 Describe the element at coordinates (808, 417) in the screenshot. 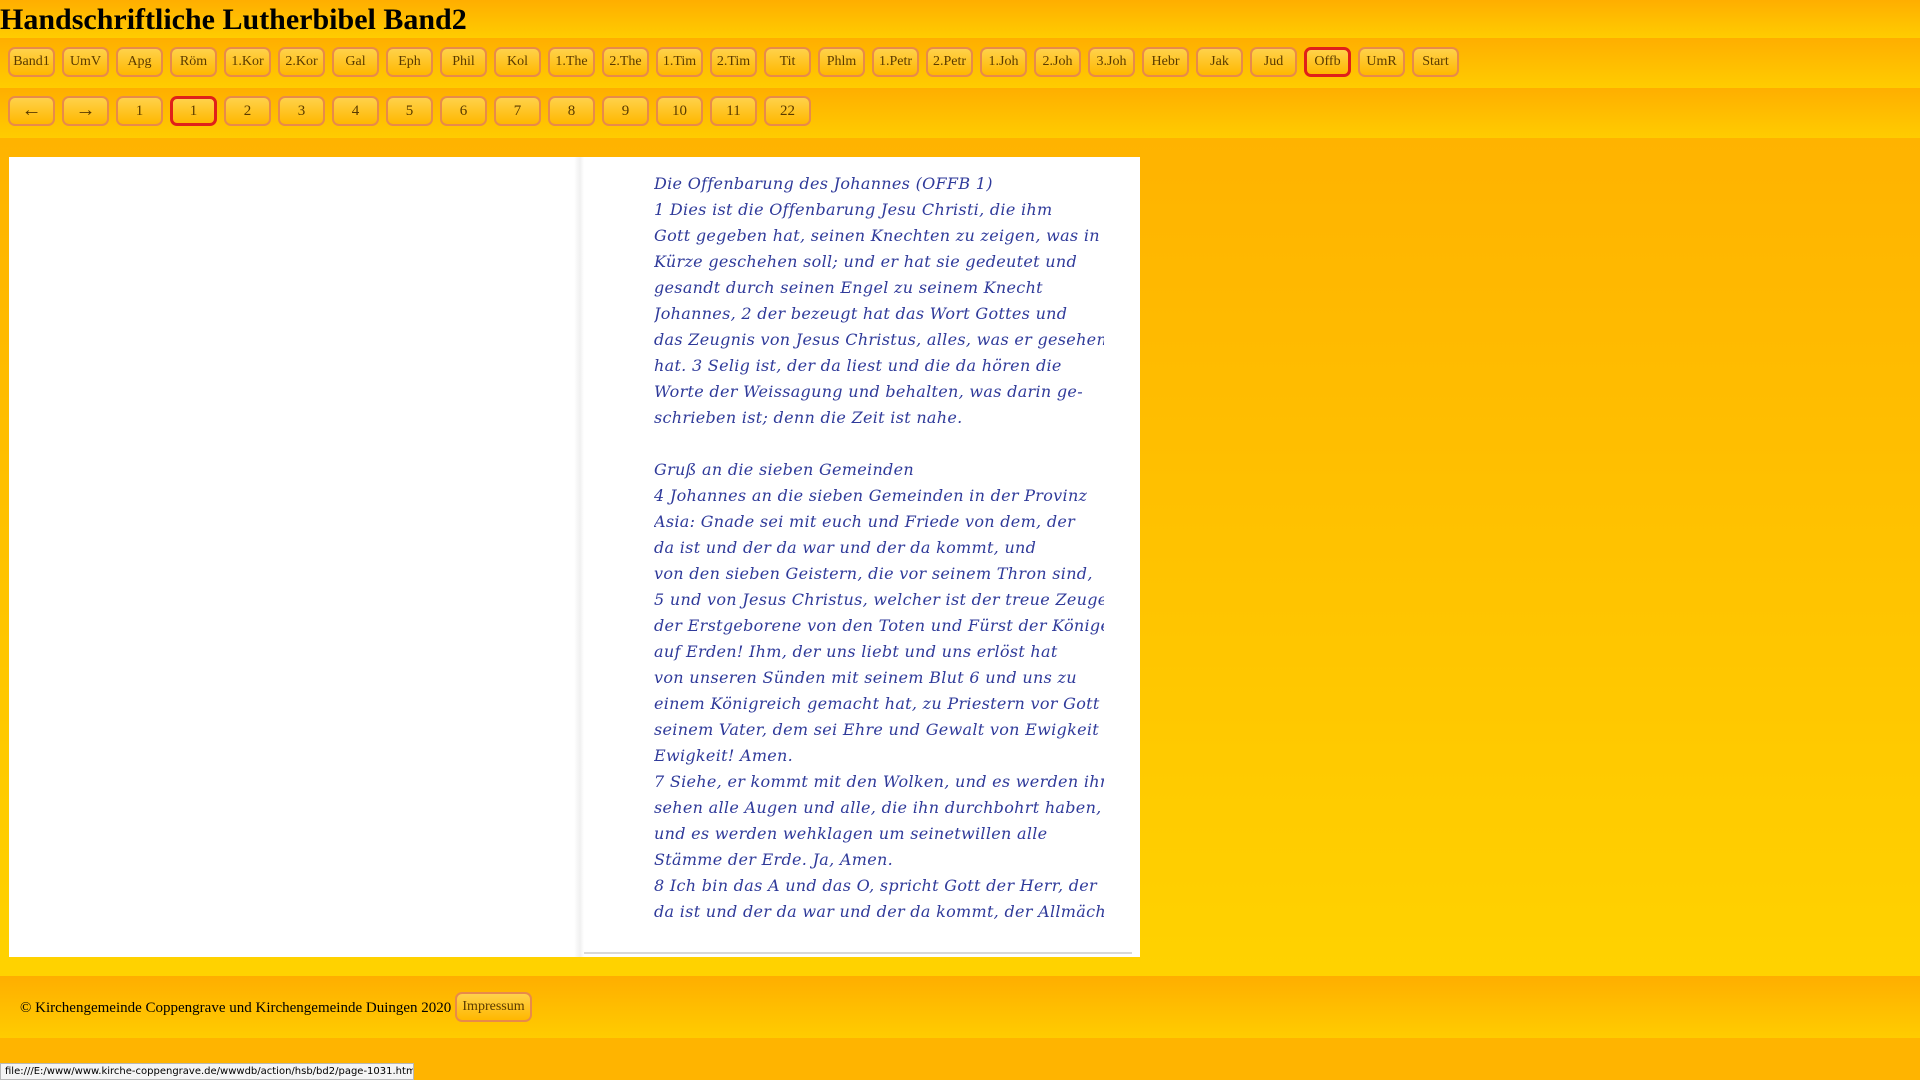

I see `manuscript-line: schrieben ist; denn die Zeit ist nahe.` at that location.